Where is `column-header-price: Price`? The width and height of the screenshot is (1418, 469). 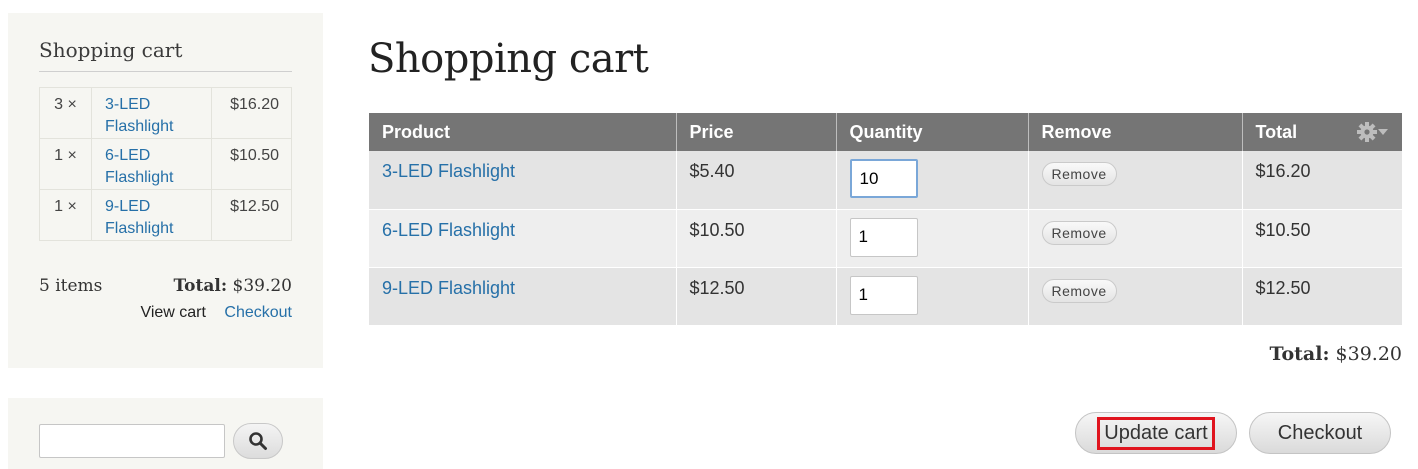
column-header-price: Price is located at coordinates (756, 132).